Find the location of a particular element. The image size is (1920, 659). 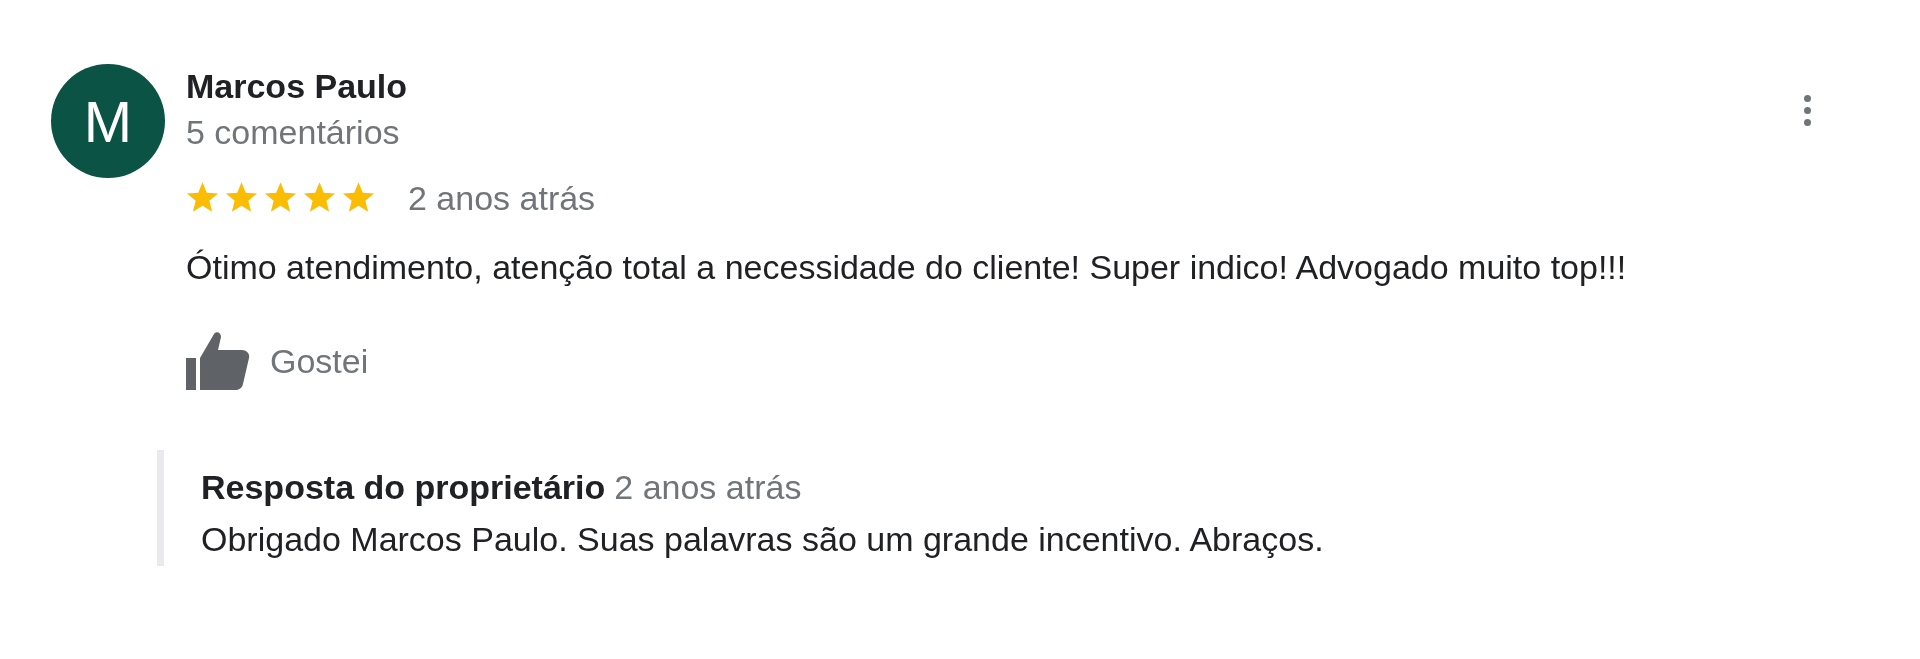

review-time: 2 anos atrás is located at coordinates (502, 198).